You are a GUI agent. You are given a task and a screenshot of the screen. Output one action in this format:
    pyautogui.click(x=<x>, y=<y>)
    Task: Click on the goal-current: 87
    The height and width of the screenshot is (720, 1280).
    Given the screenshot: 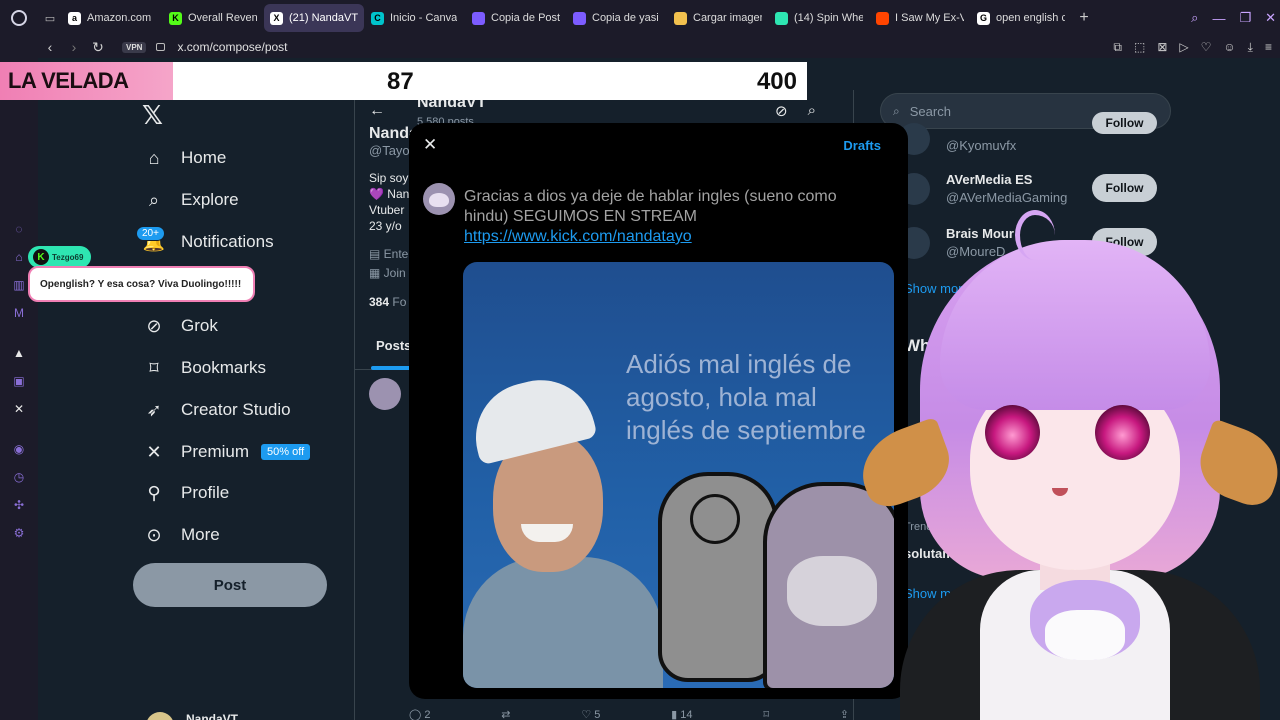 What is the action you would take?
    pyautogui.click(x=400, y=81)
    